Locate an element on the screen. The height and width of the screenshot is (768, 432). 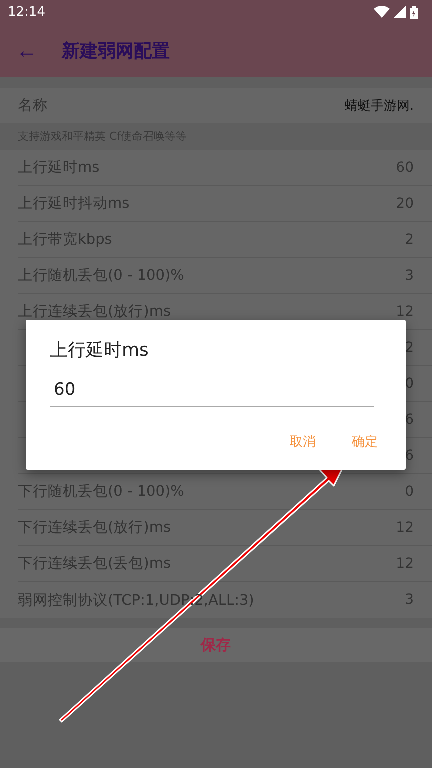
dialog-button: 确定 is located at coordinates (365, 442).